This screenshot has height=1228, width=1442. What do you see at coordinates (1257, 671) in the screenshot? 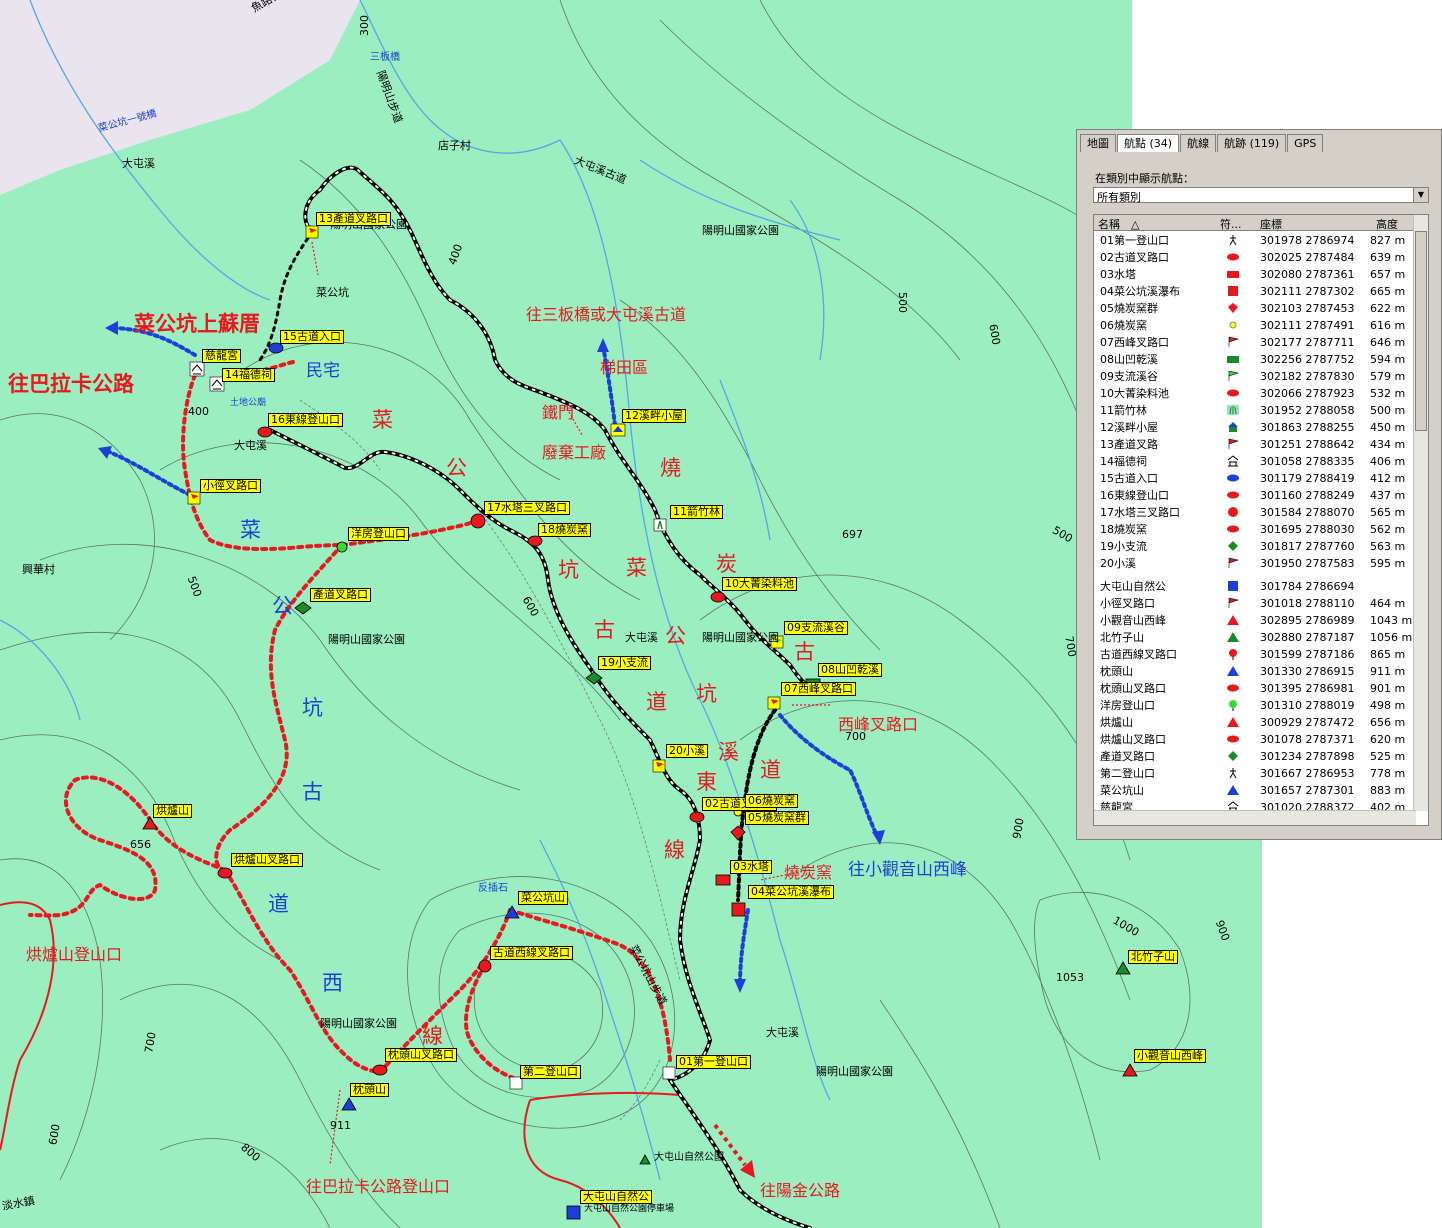
I see `list-item: 枕頭山 301330 2786915 911 m` at bounding box center [1257, 671].